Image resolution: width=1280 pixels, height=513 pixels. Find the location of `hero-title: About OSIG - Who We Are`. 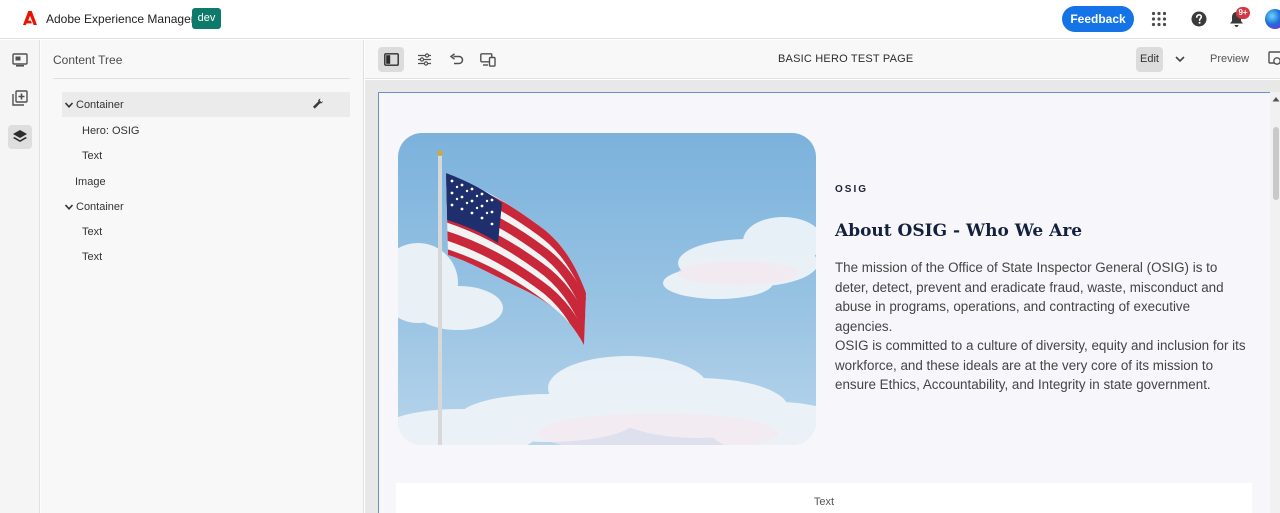

hero-title: About OSIG - Who We Are is located at coordinates (959, 231).